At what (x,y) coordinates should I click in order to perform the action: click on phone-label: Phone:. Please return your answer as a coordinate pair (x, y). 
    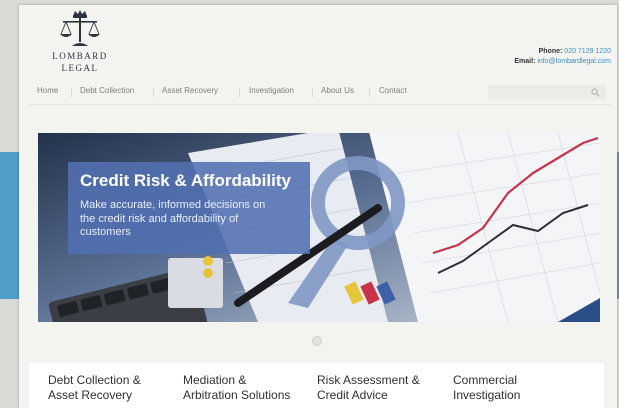
    Looking at the image, I should click on (550, 51).